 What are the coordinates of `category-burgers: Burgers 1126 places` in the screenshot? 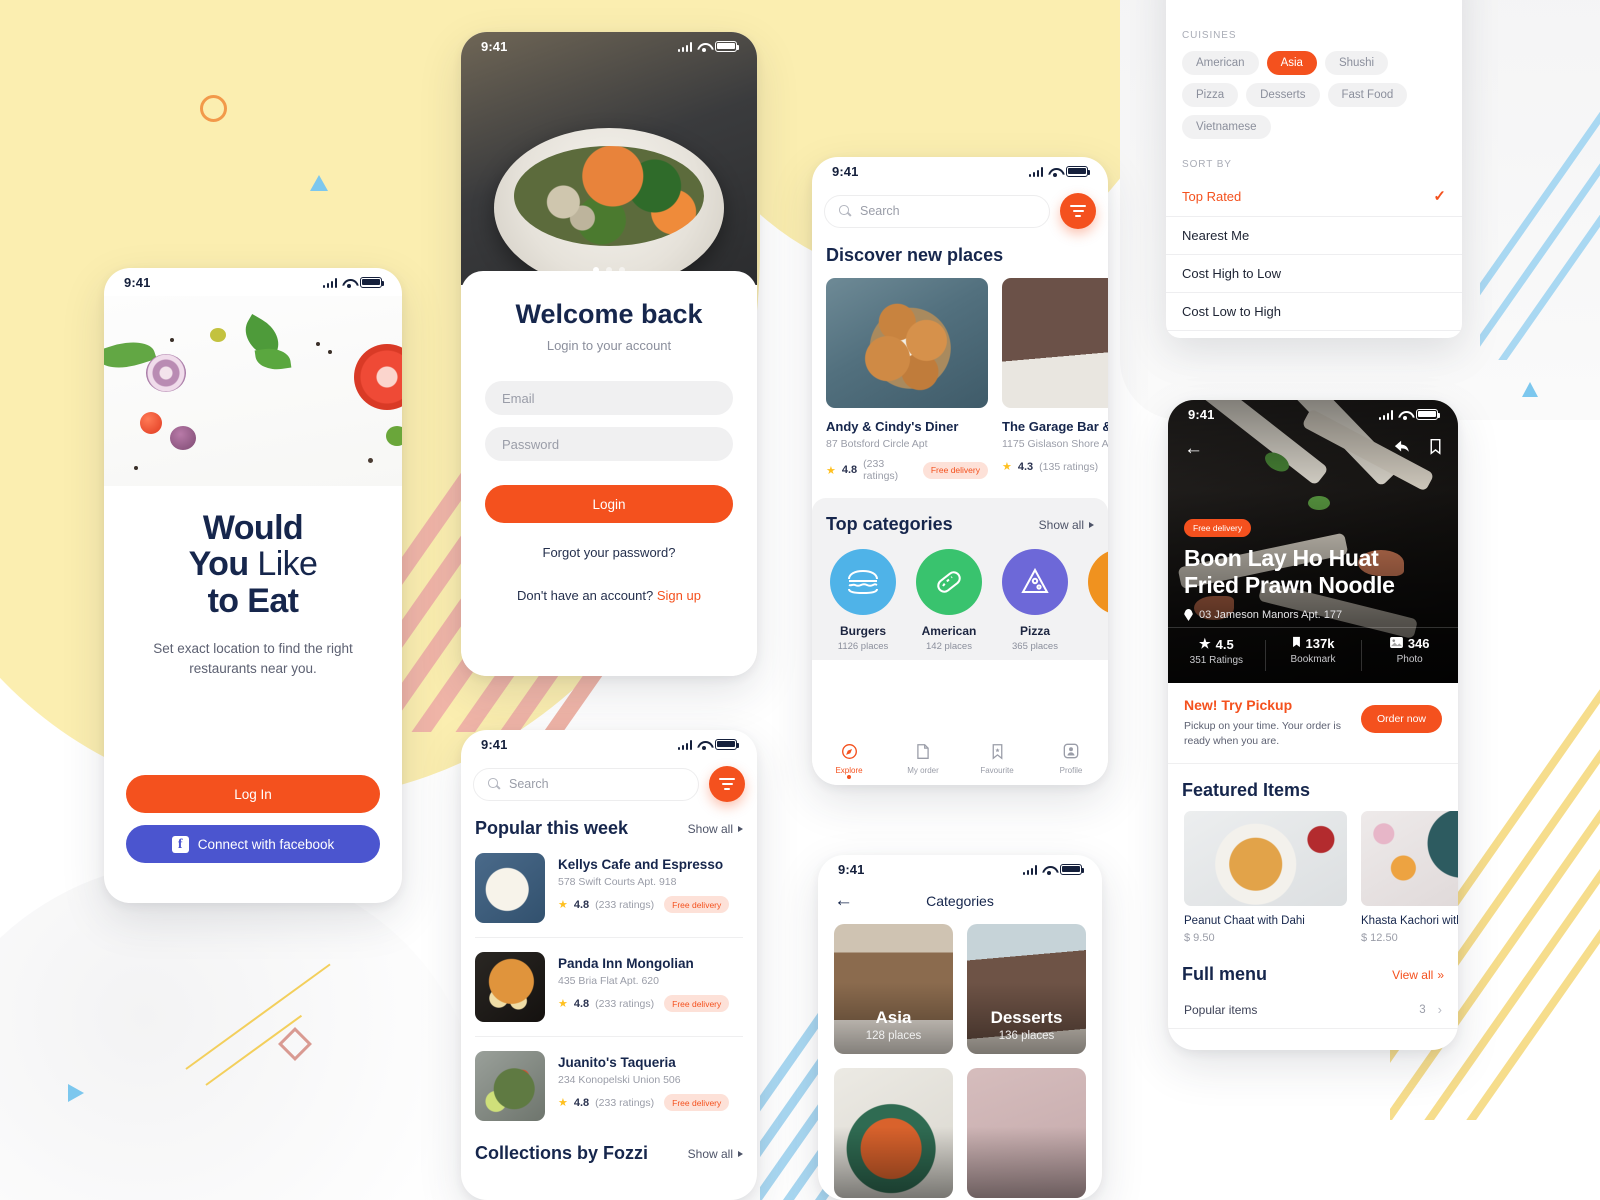 It's located at (863, 600).